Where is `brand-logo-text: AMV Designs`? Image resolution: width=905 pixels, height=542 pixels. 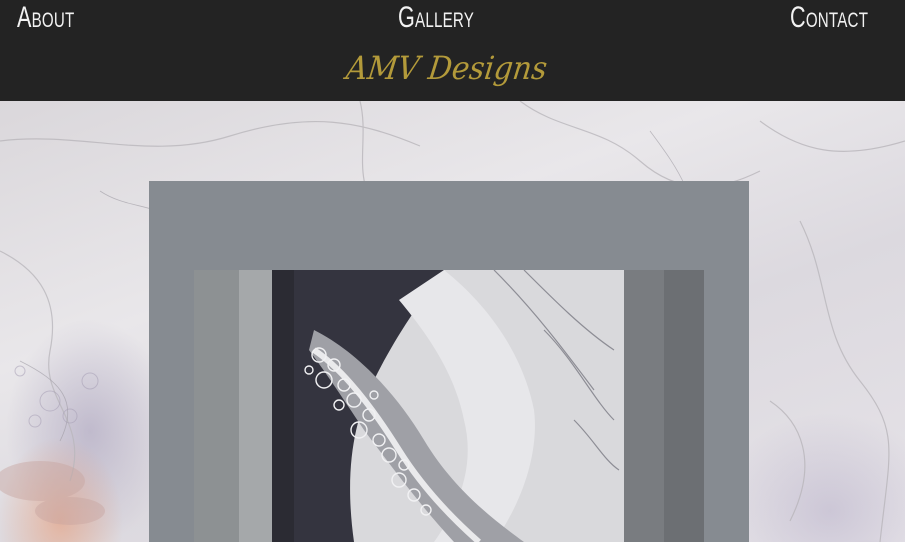 brand-logo-text: AMV Designs is located at coordinates (446, 68).